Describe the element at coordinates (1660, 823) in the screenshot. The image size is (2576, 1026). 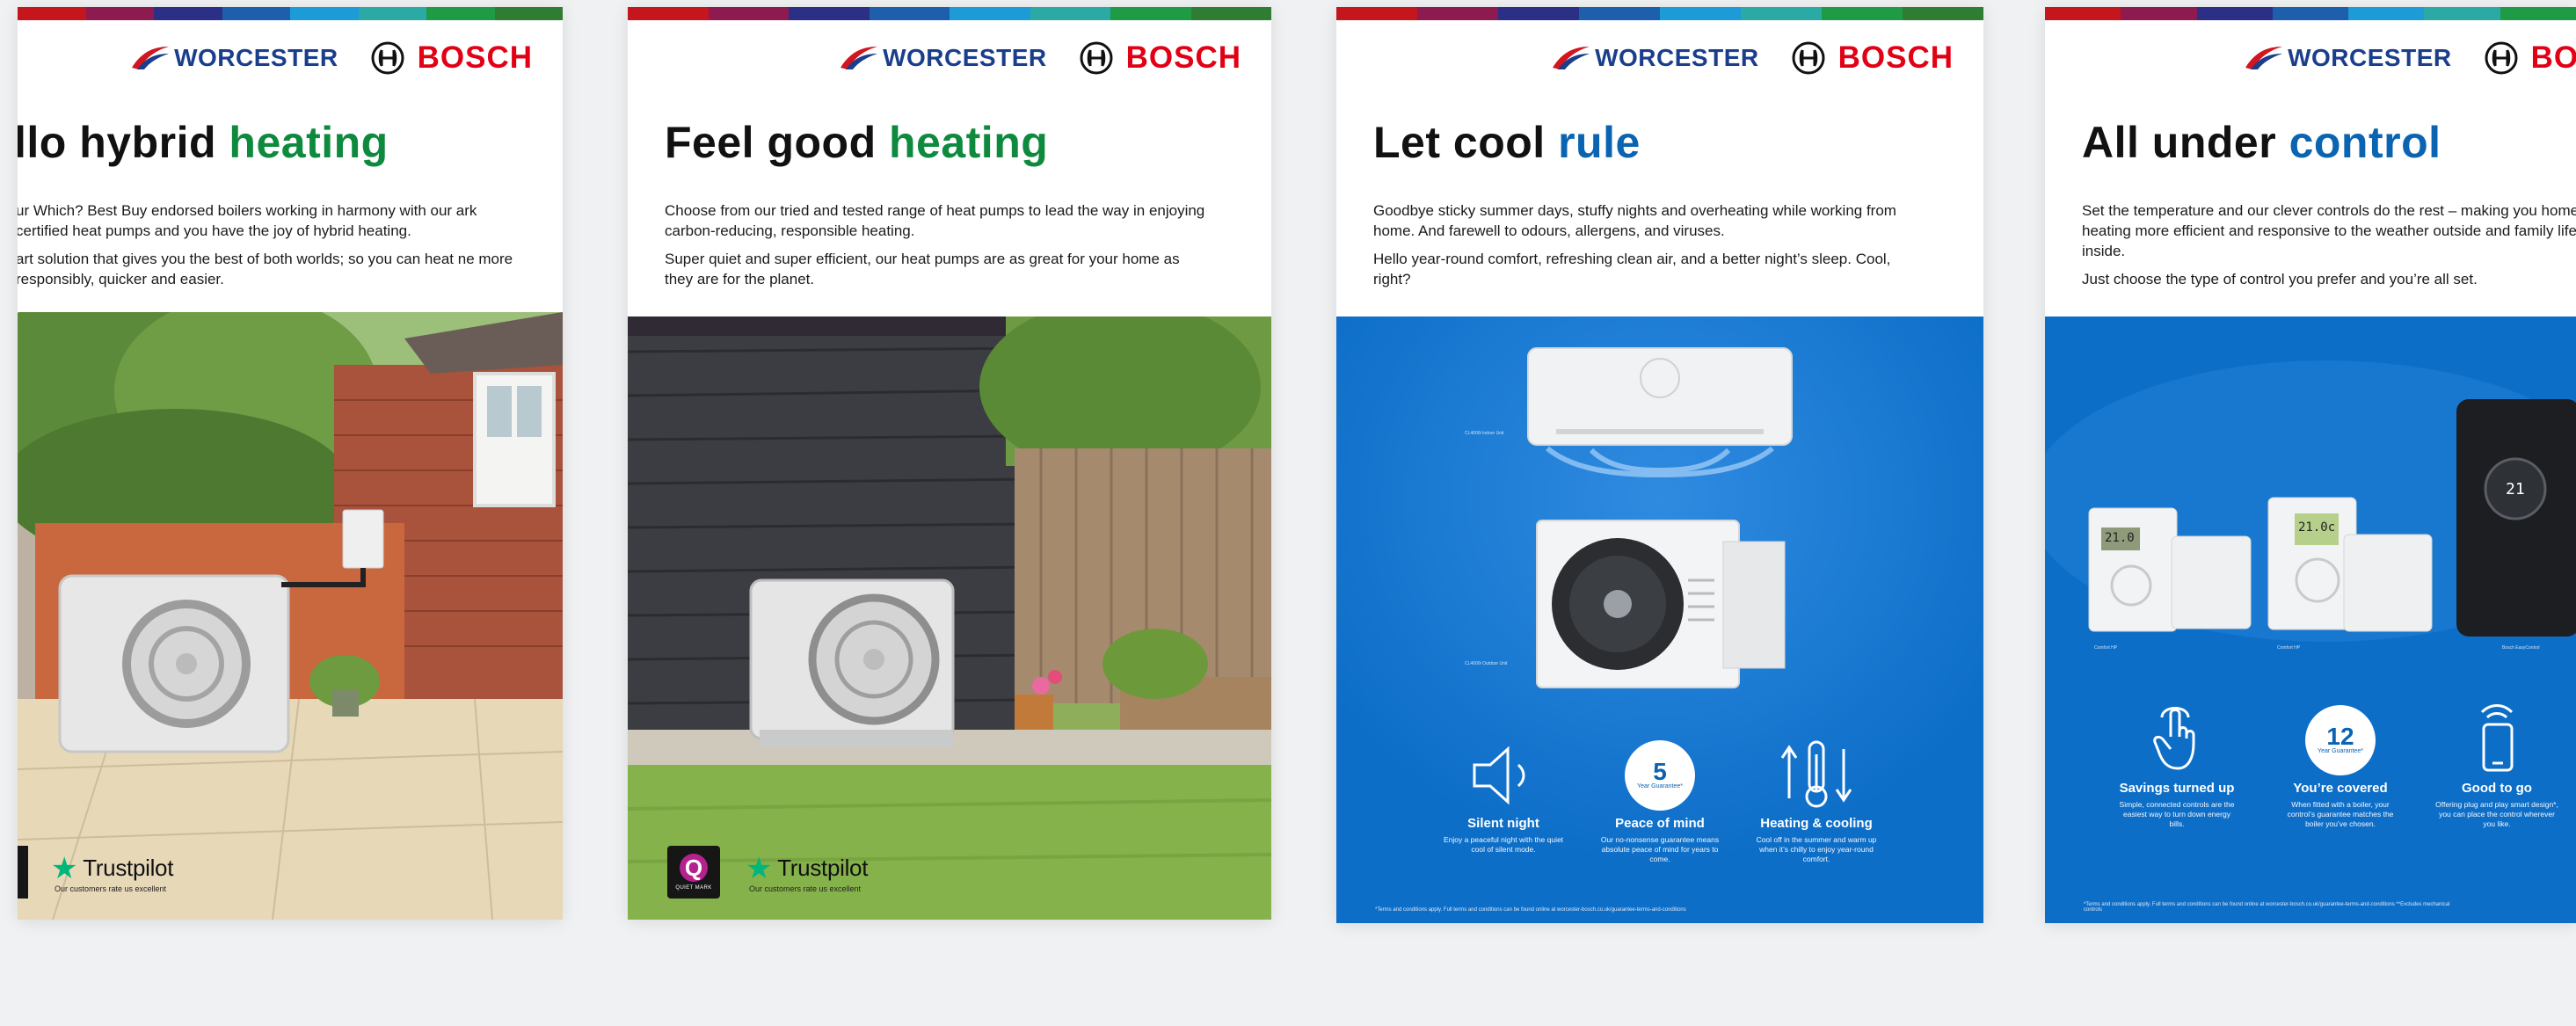
I see `feature-title: Peace of mind` at that location.